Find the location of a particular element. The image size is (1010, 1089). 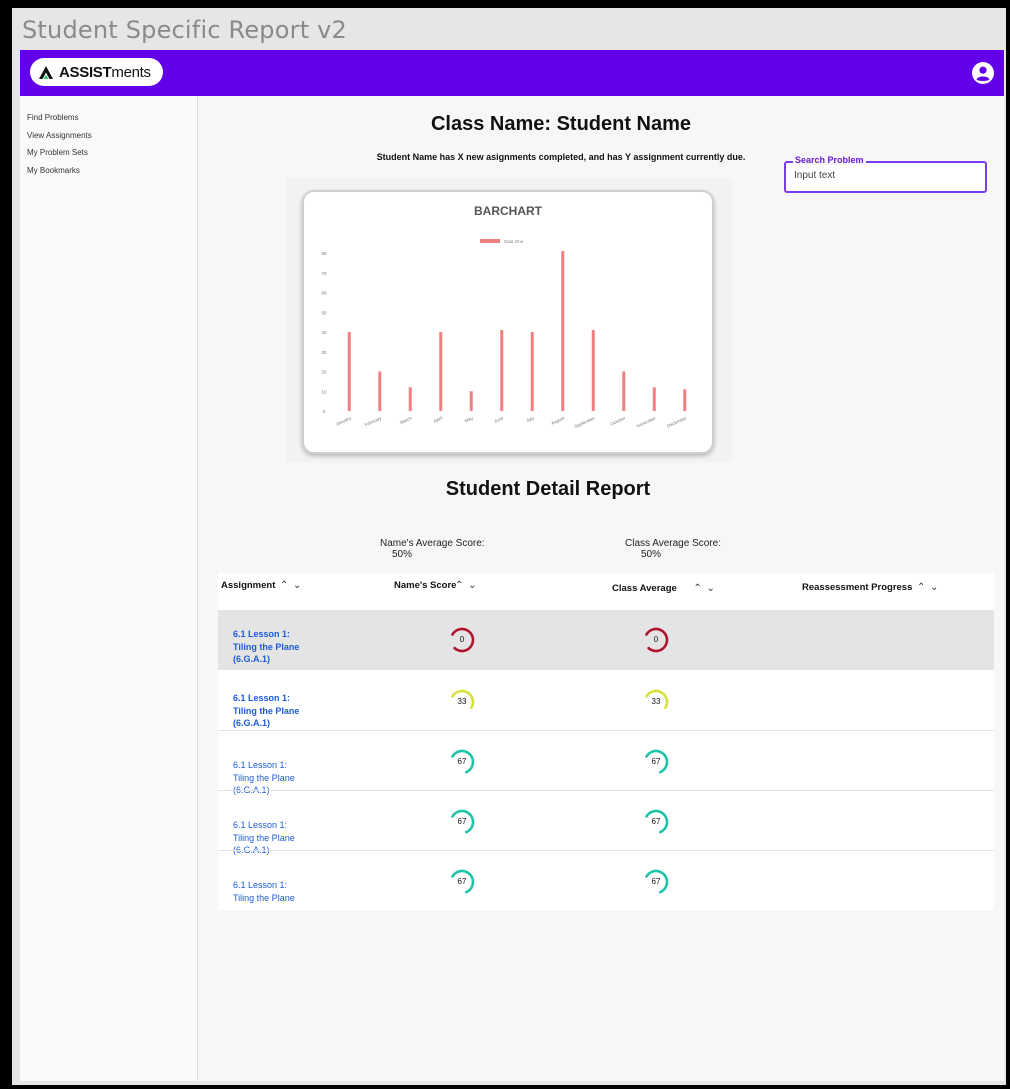

y-tick-label: 80 is located at coordinates (324, 253).